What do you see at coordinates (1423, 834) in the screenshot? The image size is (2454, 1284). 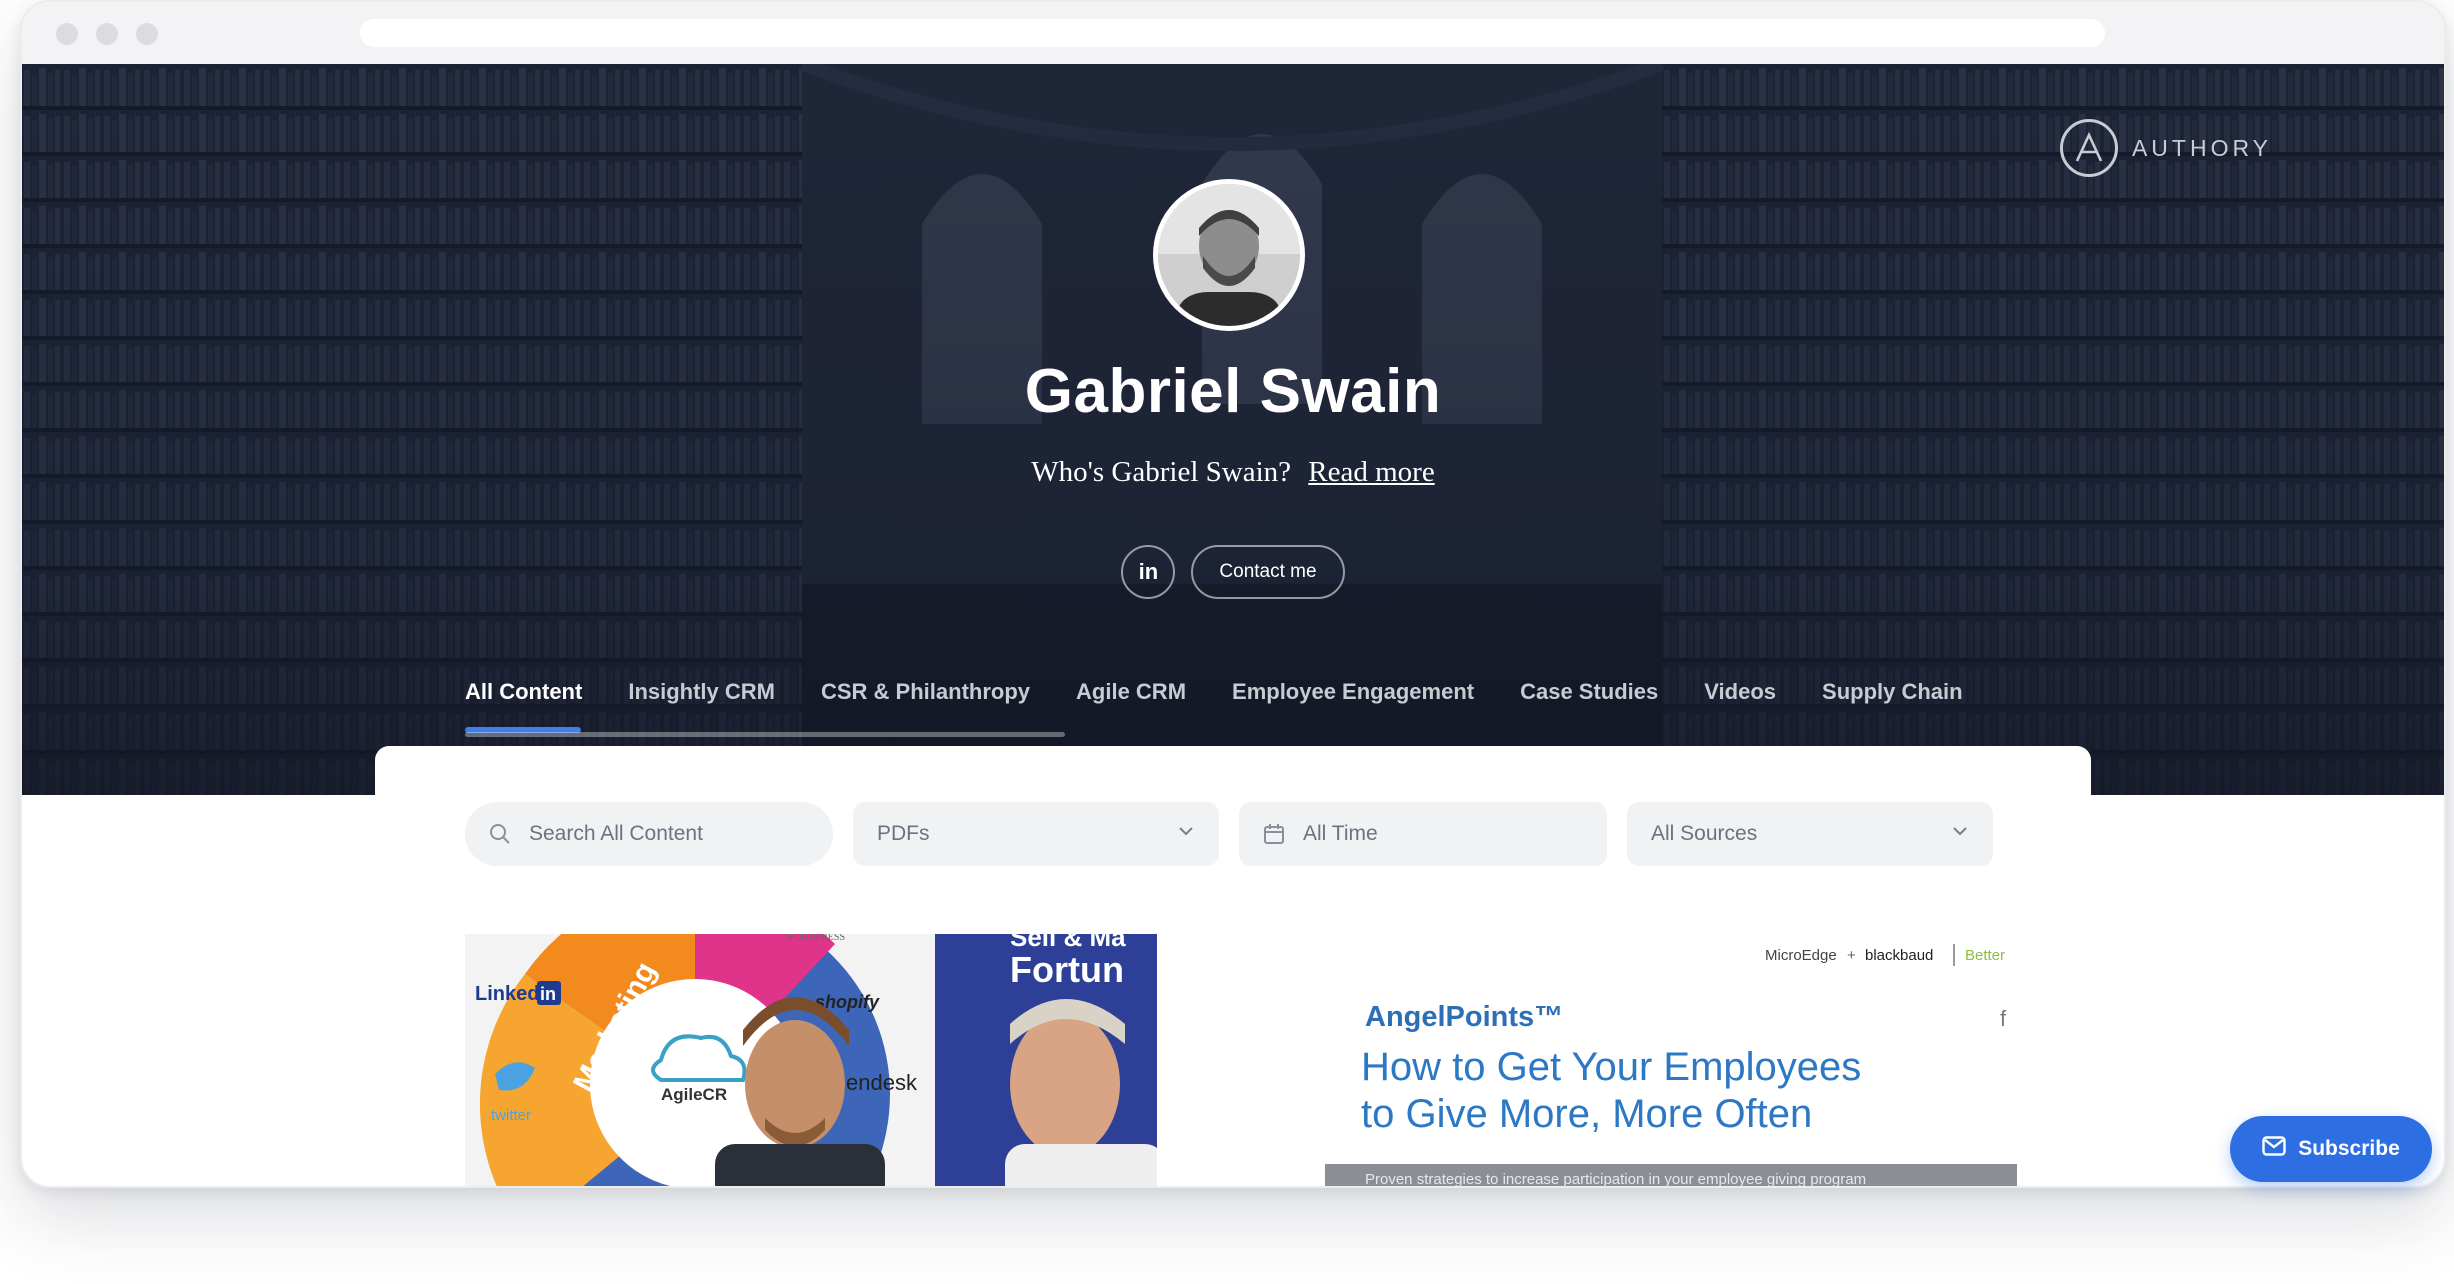 I see `date-range-select: All Time` at bounding box center [1423, 834].